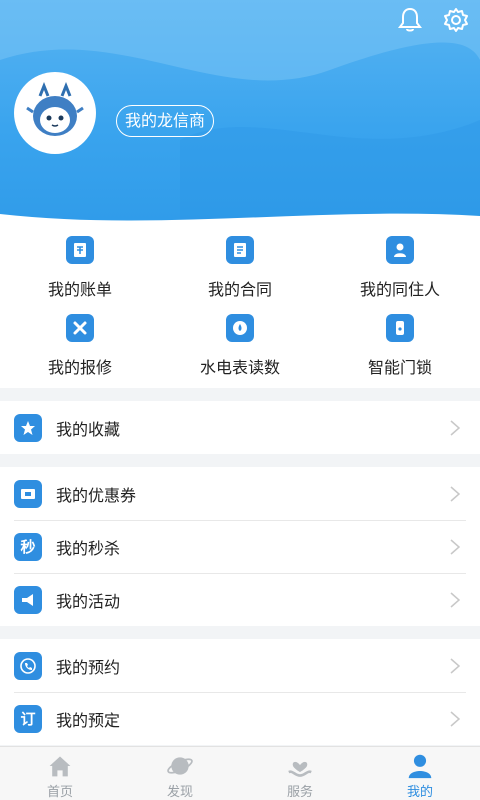 This screenshot has height=800, width=480. I want to click on roommate-icon, so click(400, 250).